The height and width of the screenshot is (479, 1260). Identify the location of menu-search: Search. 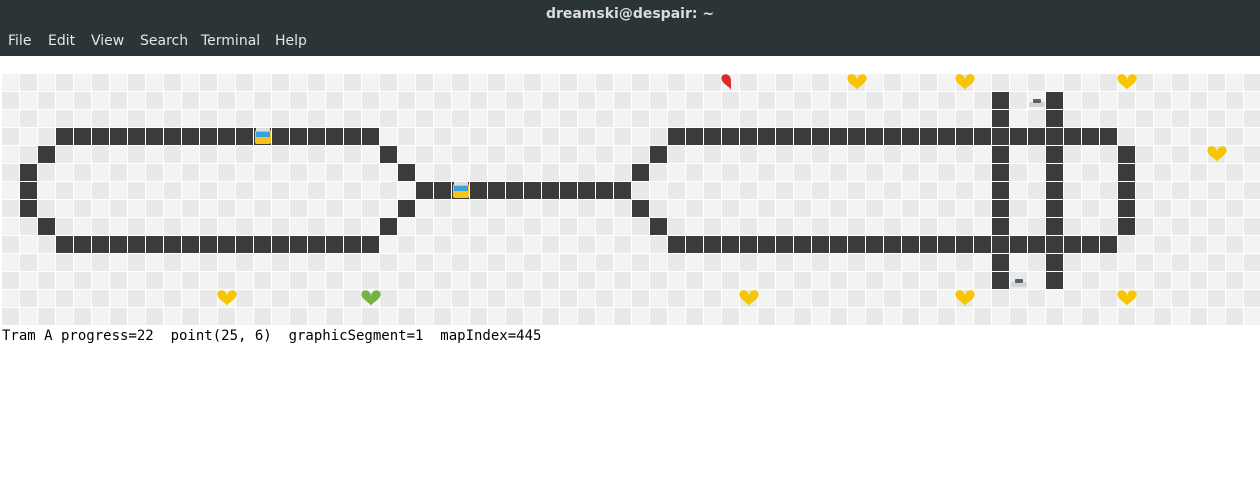
(164, 42).